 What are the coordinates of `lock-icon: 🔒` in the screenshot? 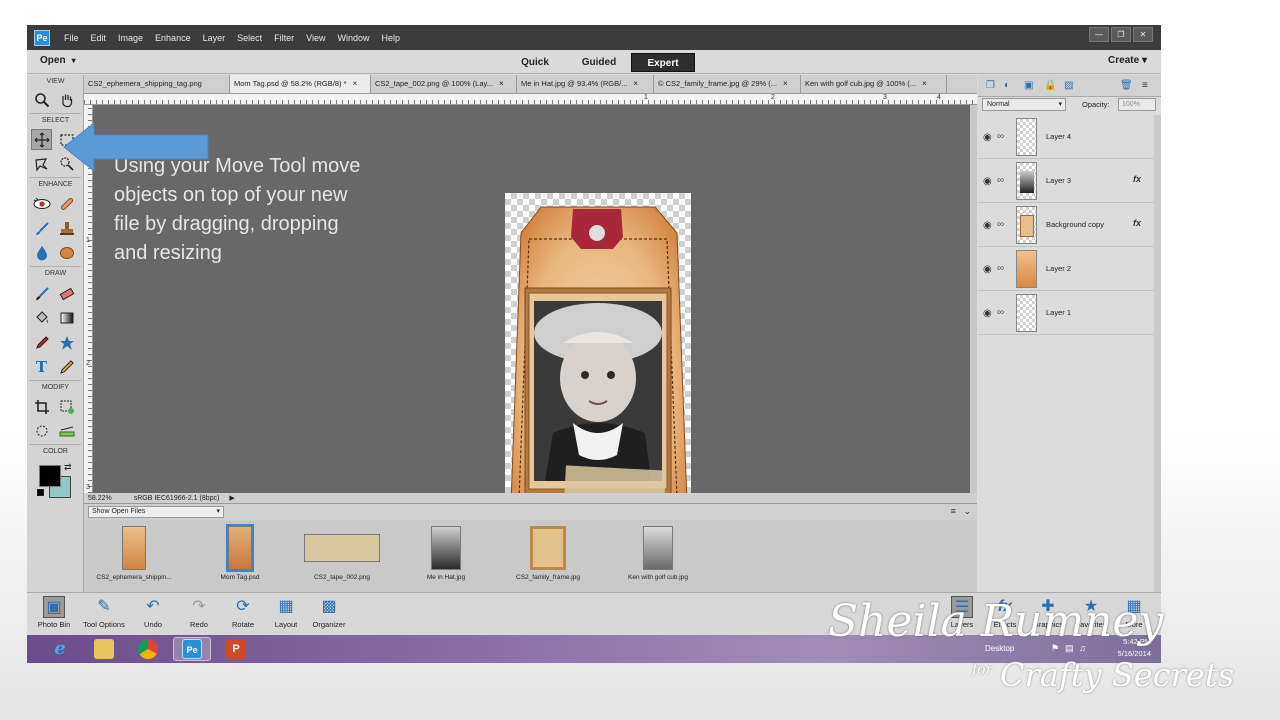 It's located at (1050, 85).